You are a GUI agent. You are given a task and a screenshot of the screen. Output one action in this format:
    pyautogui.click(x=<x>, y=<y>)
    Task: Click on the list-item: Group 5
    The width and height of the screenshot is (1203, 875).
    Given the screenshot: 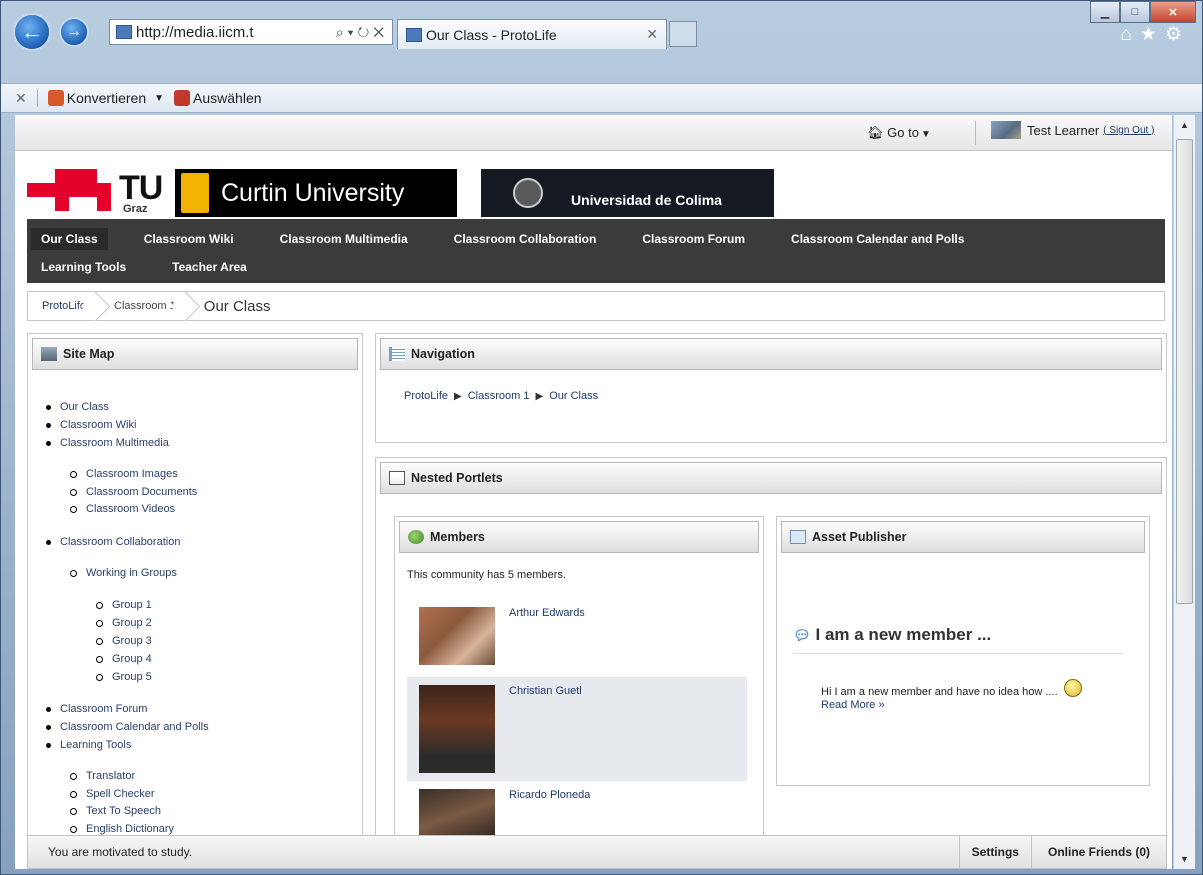 What is the action you would take?
    pyautogui.click(x=193, y=677)
    